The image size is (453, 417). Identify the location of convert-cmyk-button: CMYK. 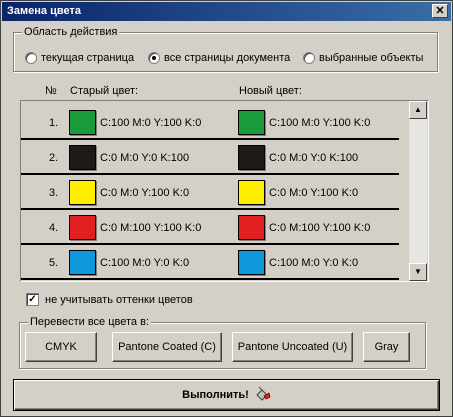
(61, 347).